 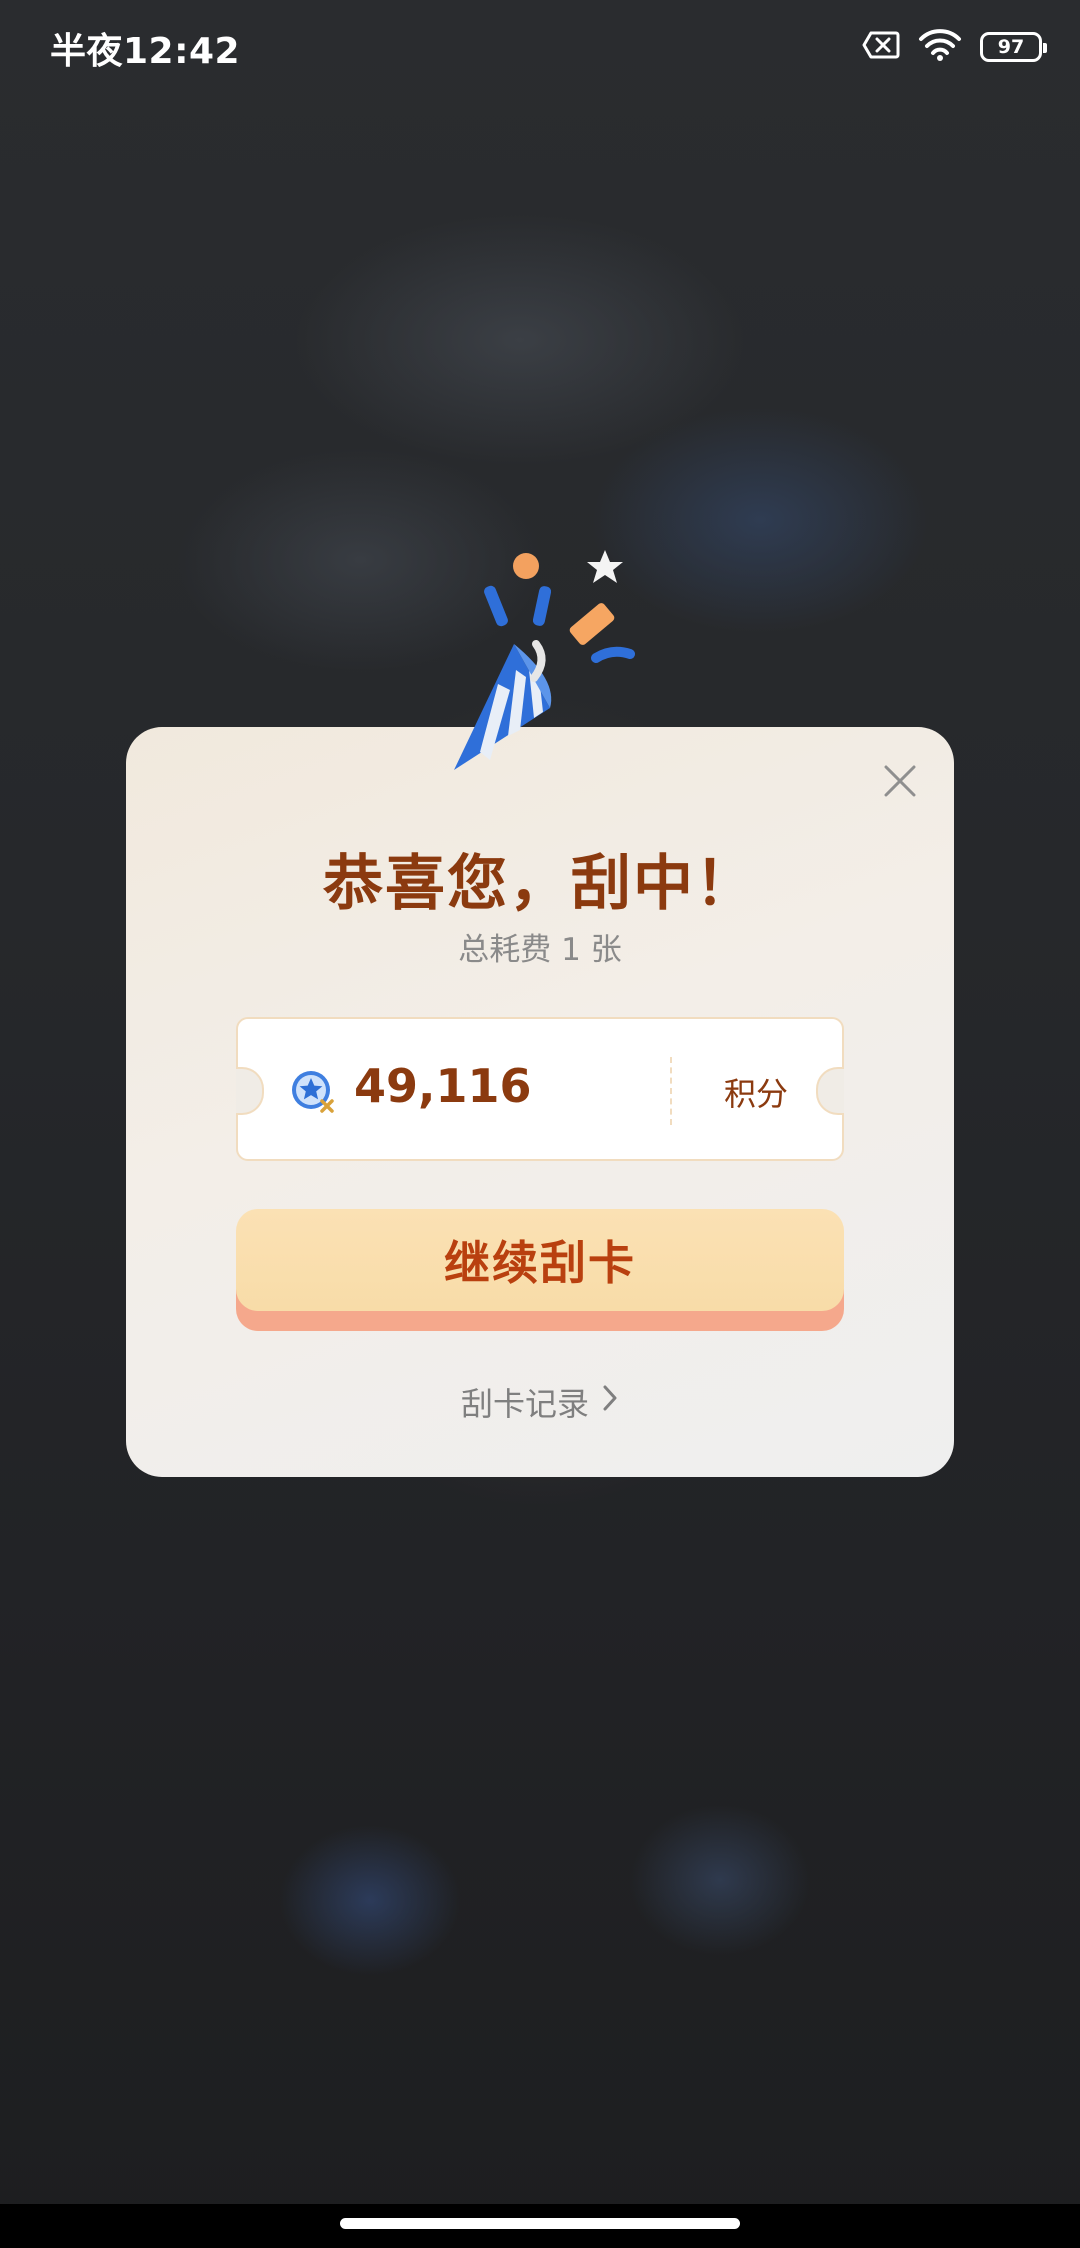 I want to click on chevron-right-icon, so click(x=610, y=1402).